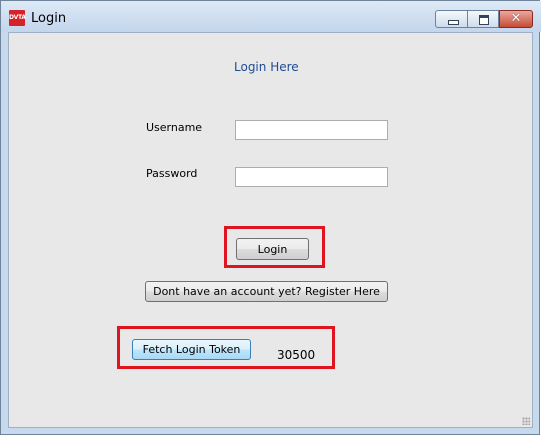 The height and width of the screenshot is (437, 542). I want to click on minimize-icon, so click(453, 22).